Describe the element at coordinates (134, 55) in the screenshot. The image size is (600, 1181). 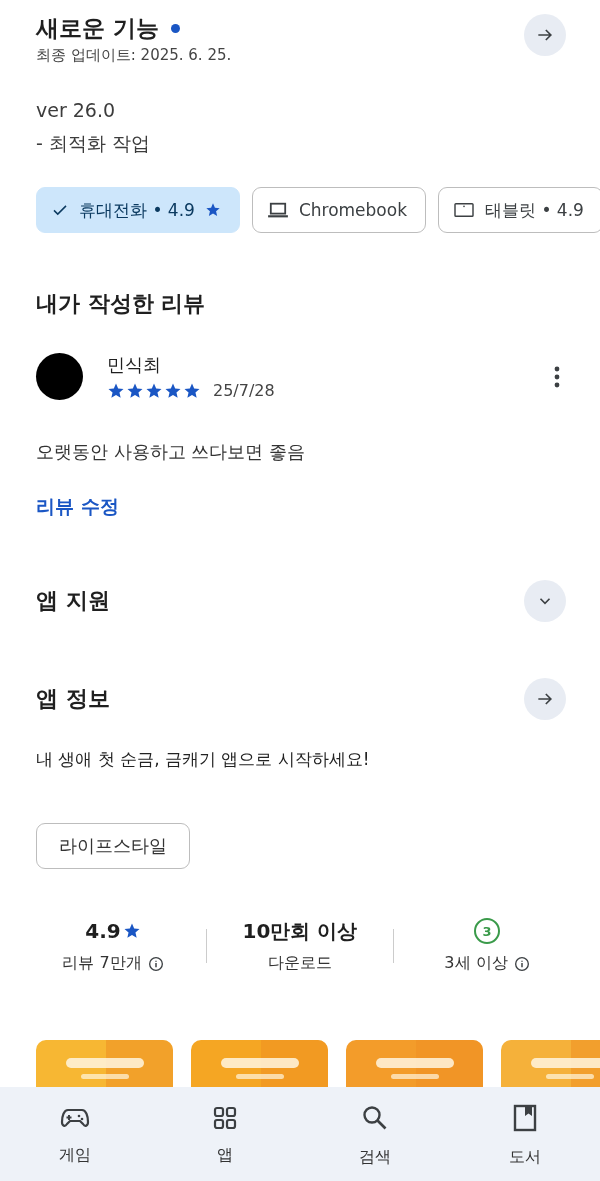
I see `update-date: 최종 업데이트: 2025. 6. 25.` at that location.